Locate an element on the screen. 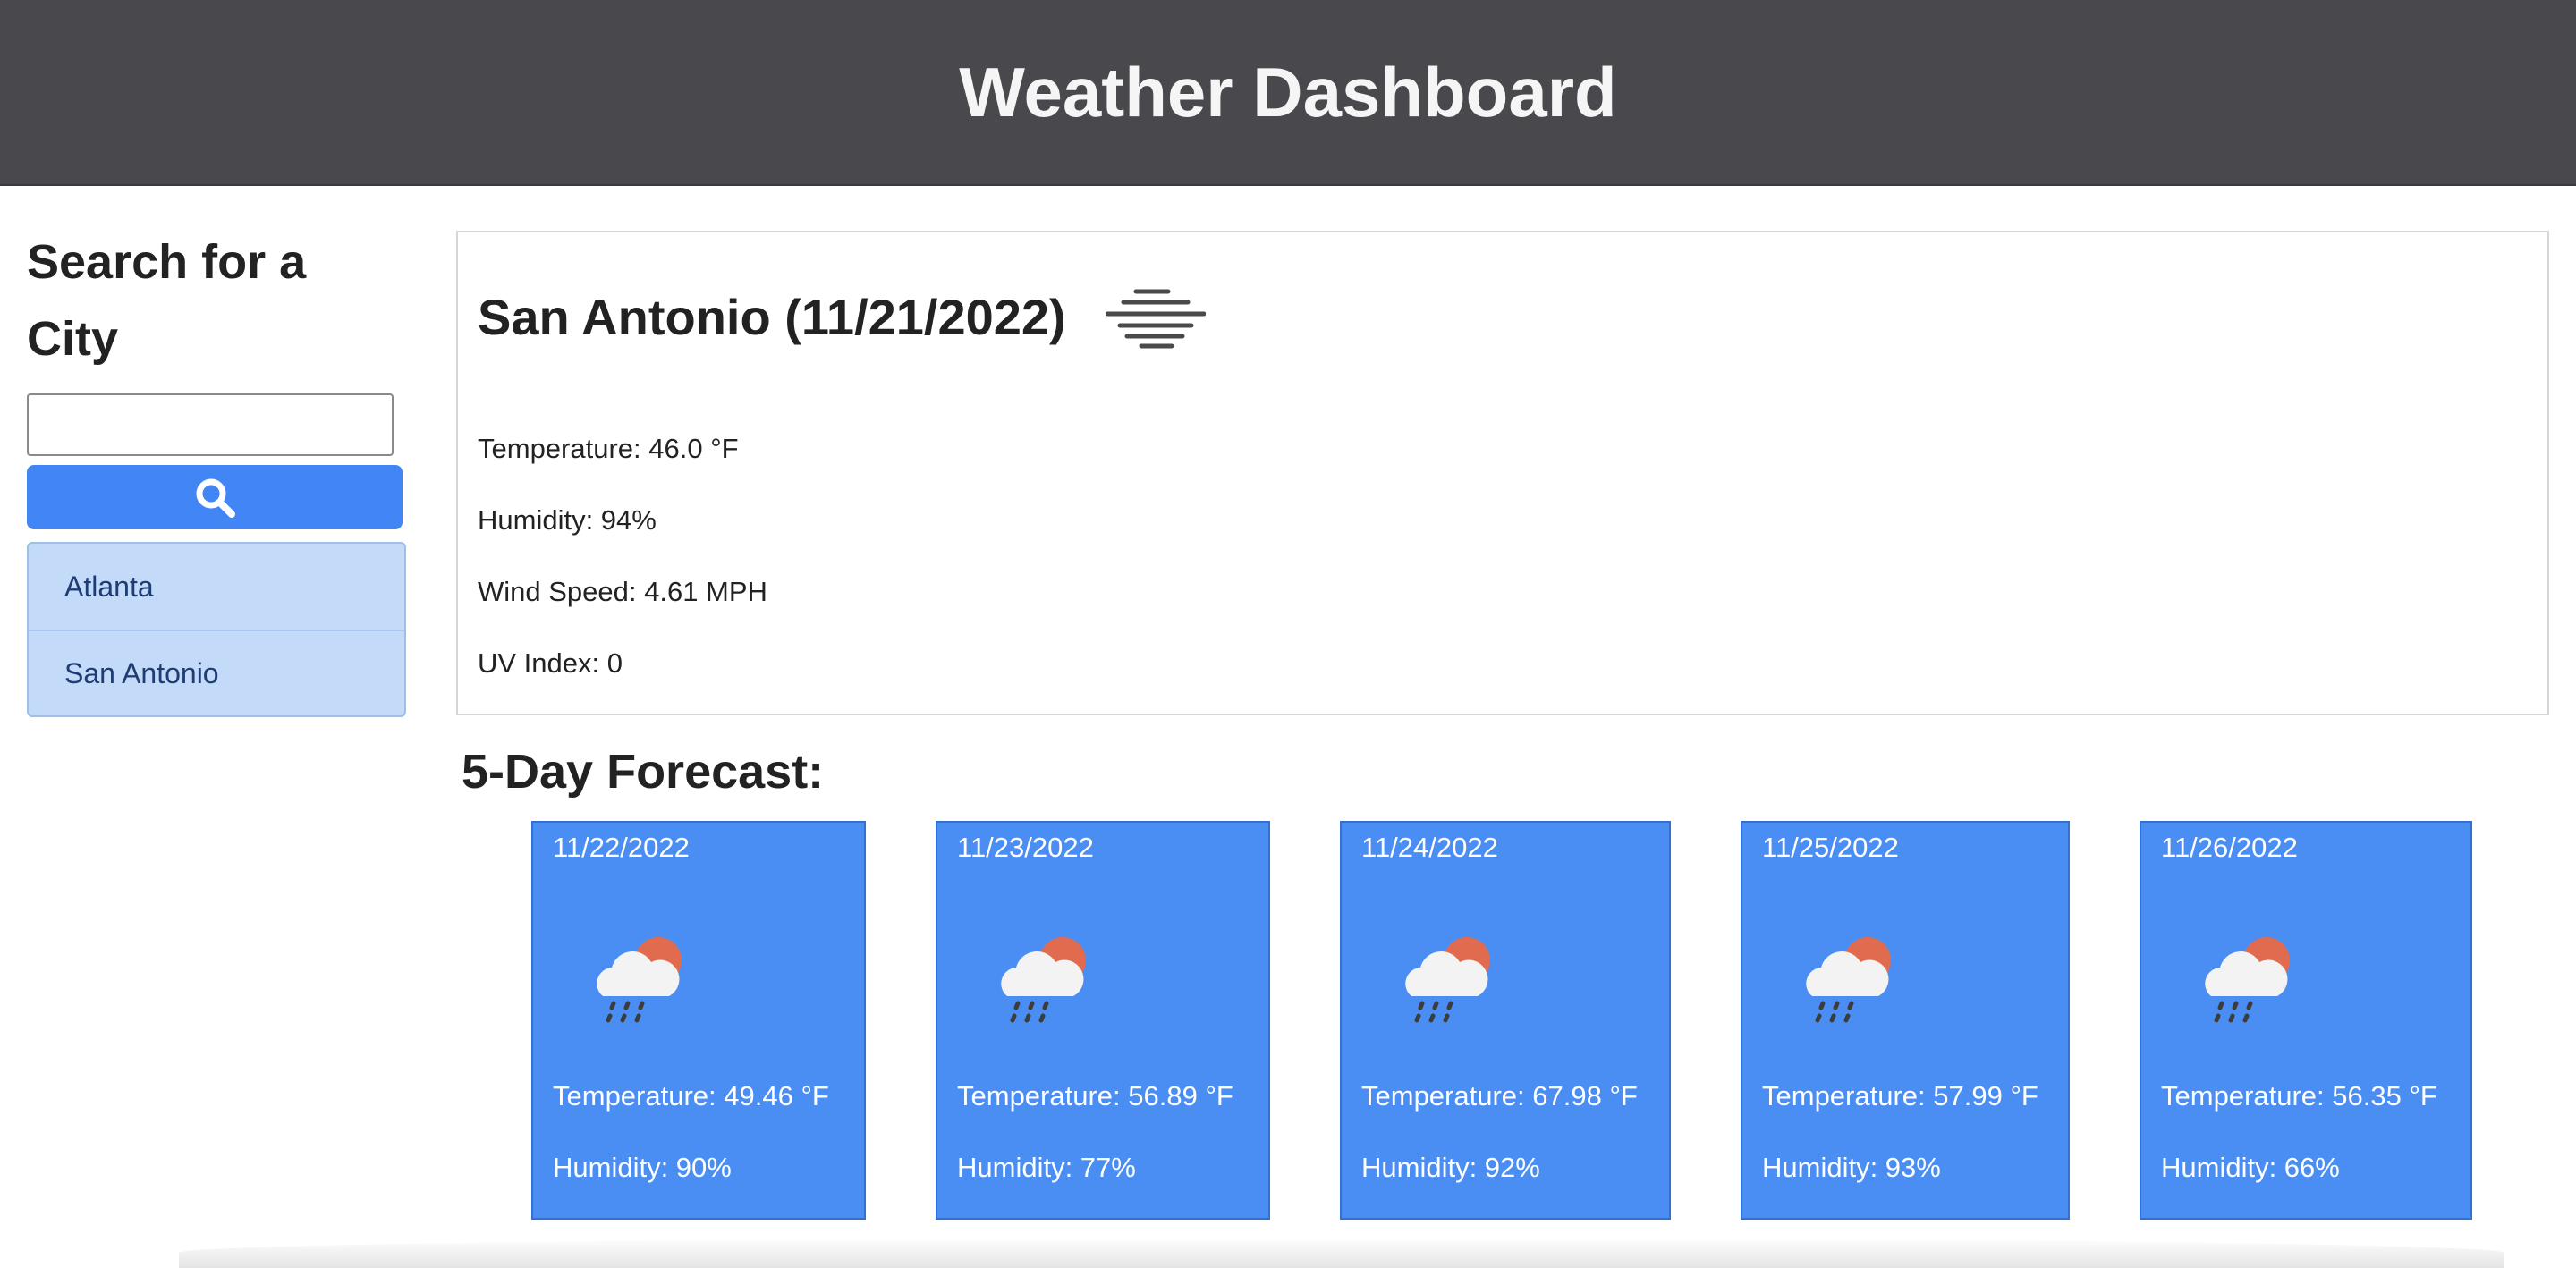 The width and height of the screenshot is (2576, 1268). current-temperature: Temperature: 46.0 °F is located at coordinates (608, 448).